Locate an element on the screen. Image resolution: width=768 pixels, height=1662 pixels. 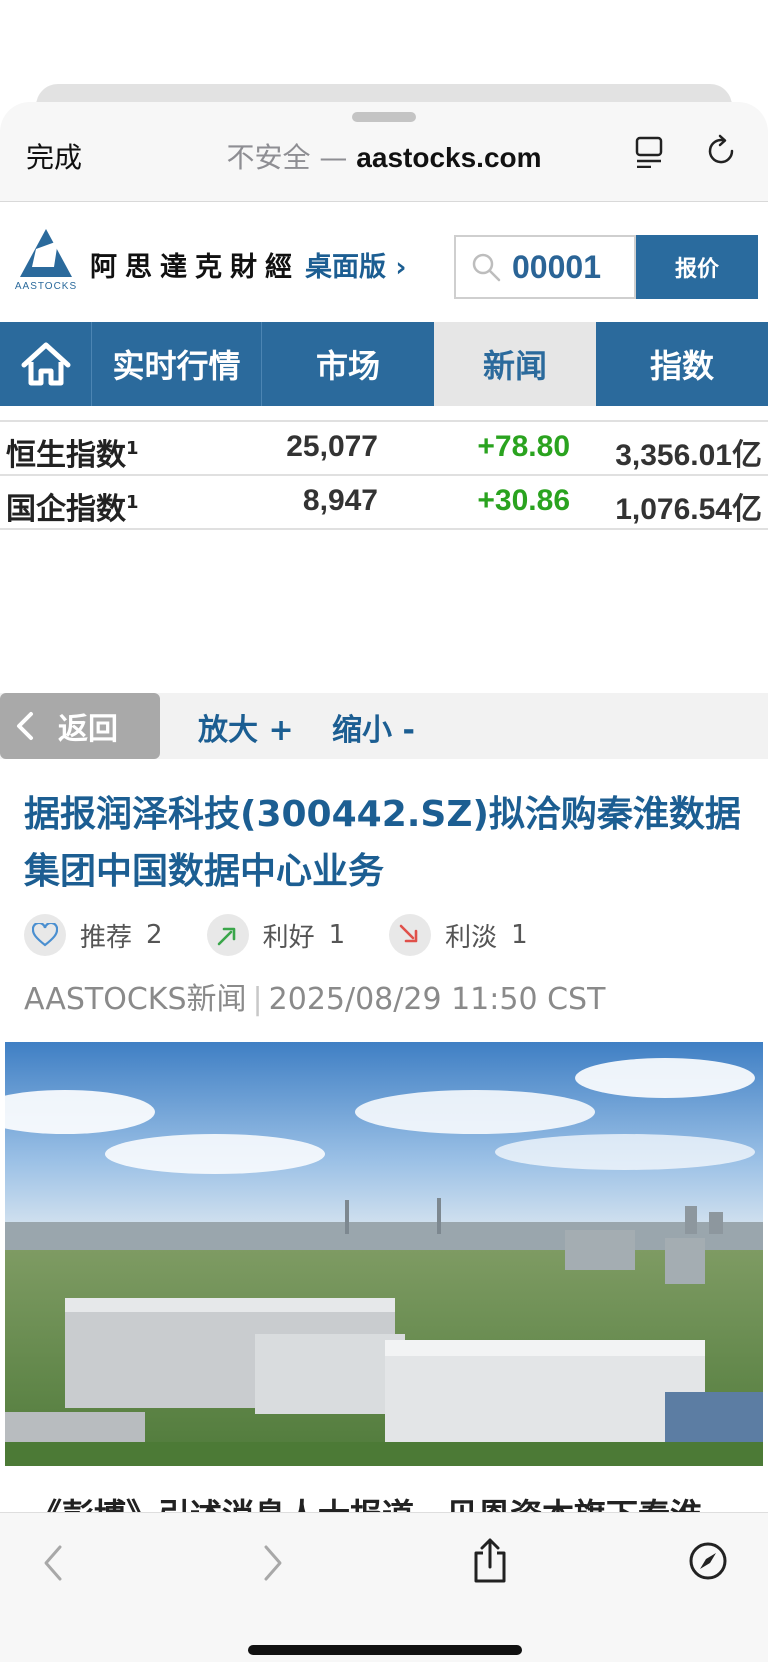
index-value: 8,947 is located at coordinates (340, 500).